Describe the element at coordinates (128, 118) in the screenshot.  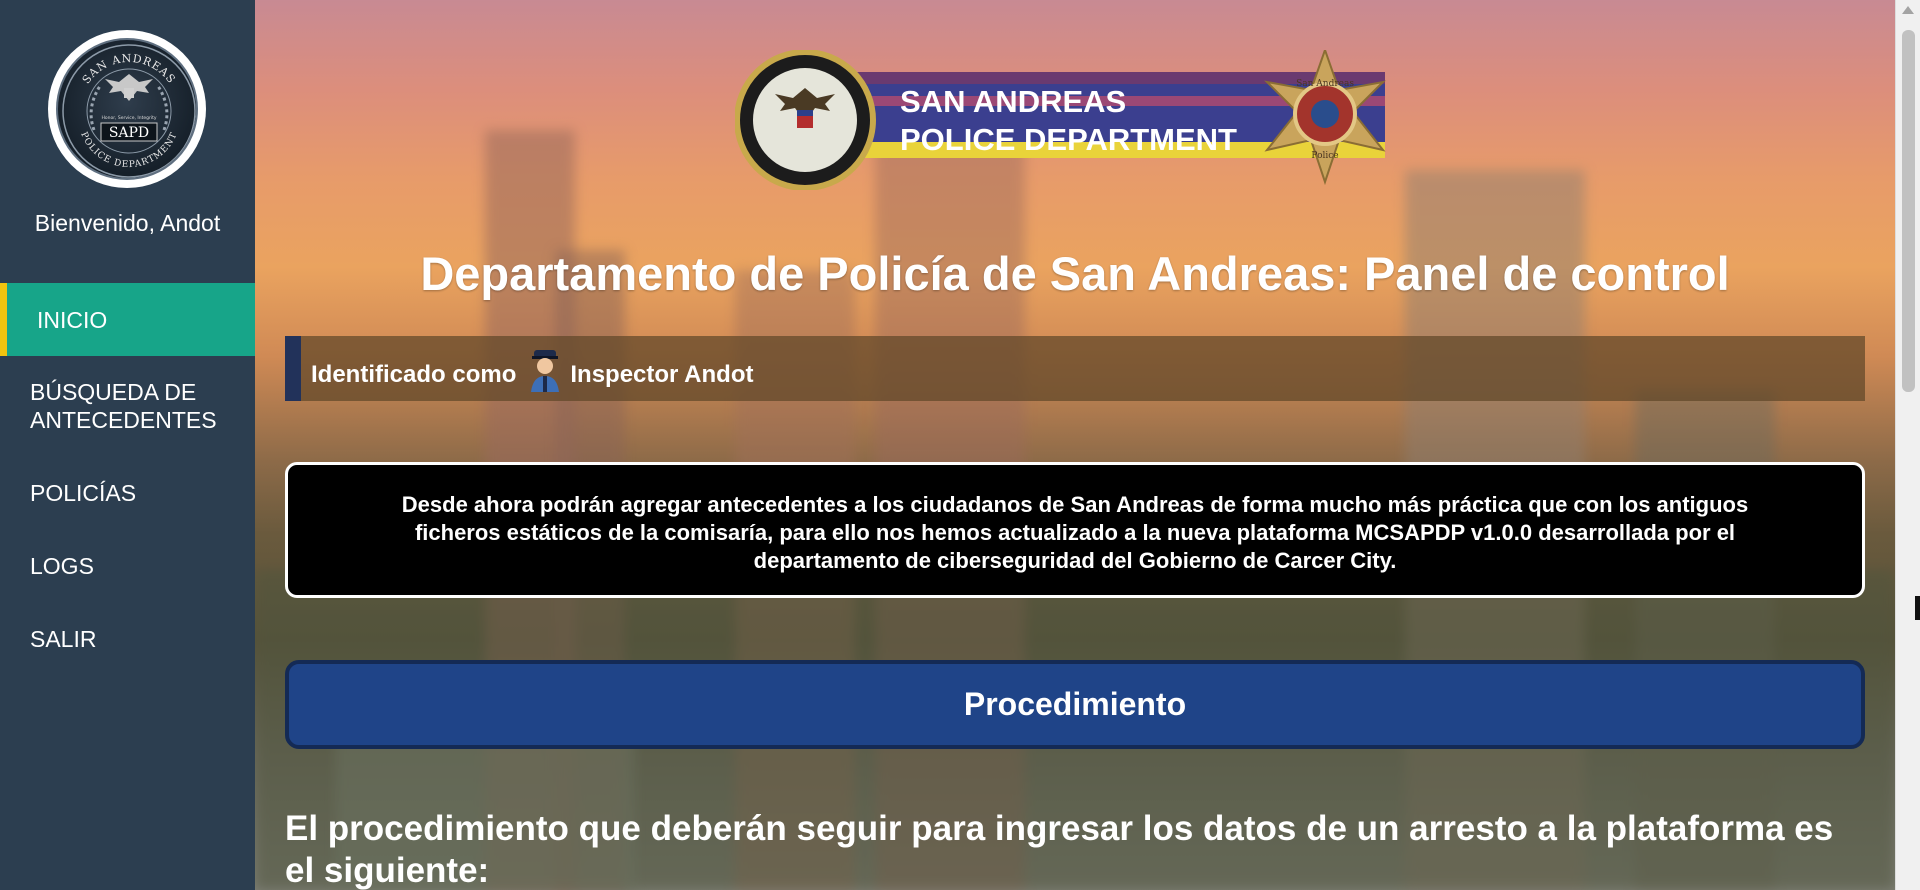
I see `logo-motto: Honor, Service, Integrity` at that location.